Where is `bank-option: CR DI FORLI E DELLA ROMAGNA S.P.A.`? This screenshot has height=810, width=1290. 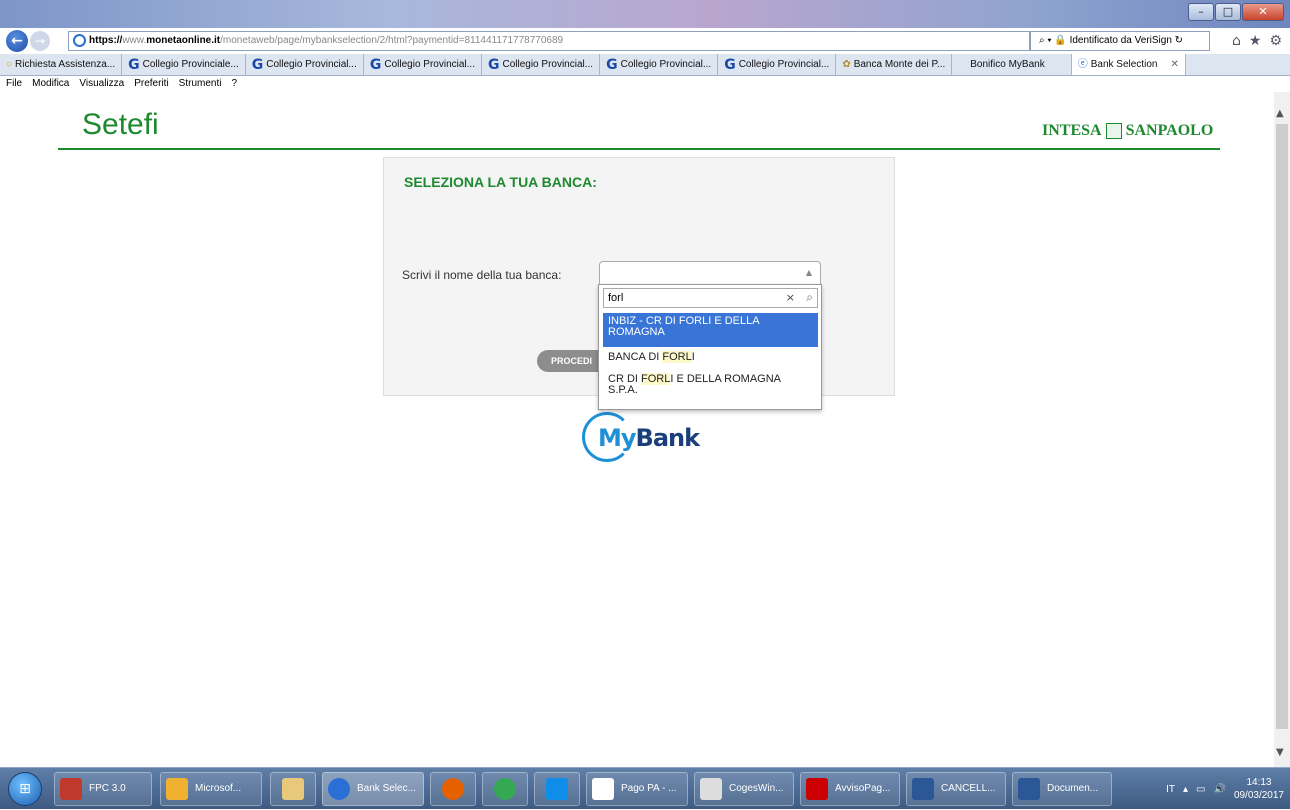
bank-option: CR DI FORLI E DELLA ROMAGNA S.P.A. is located at coordinates (710, 385).